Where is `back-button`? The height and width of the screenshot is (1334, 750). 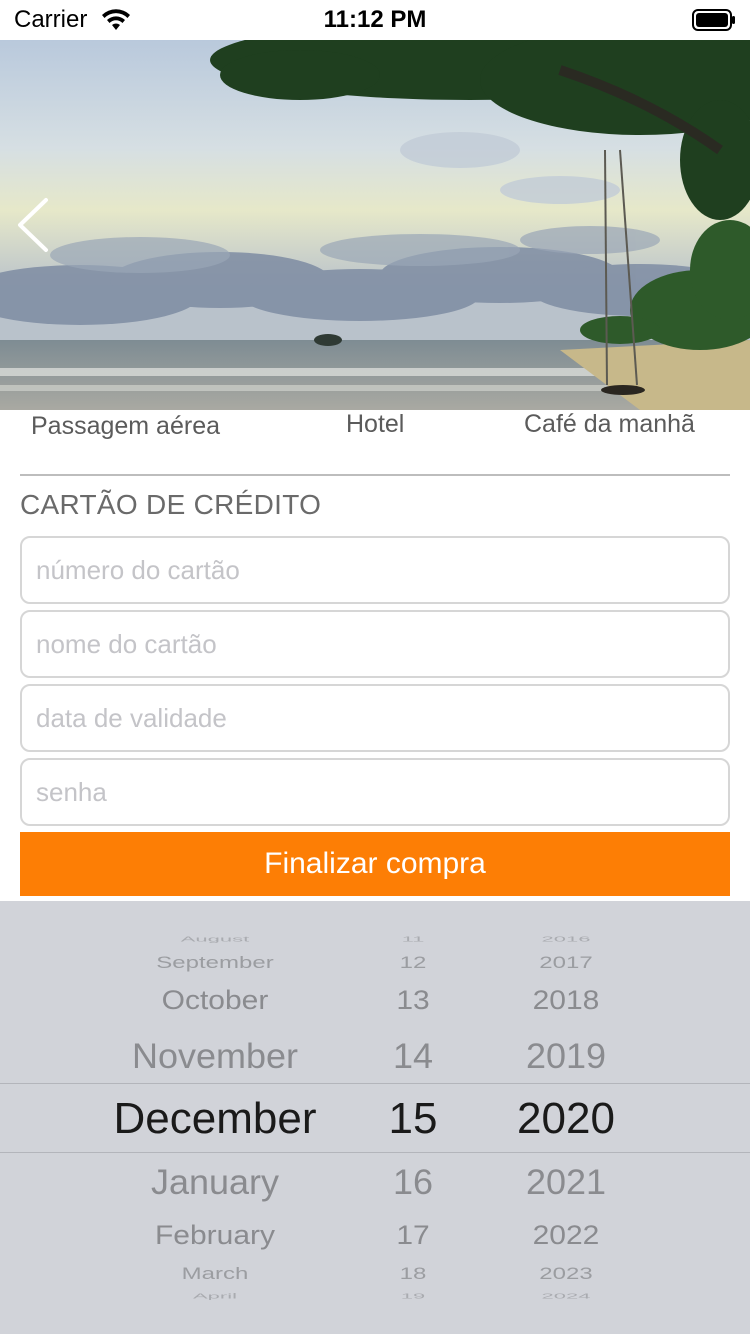 back-button is located at coordinates (35, 225).